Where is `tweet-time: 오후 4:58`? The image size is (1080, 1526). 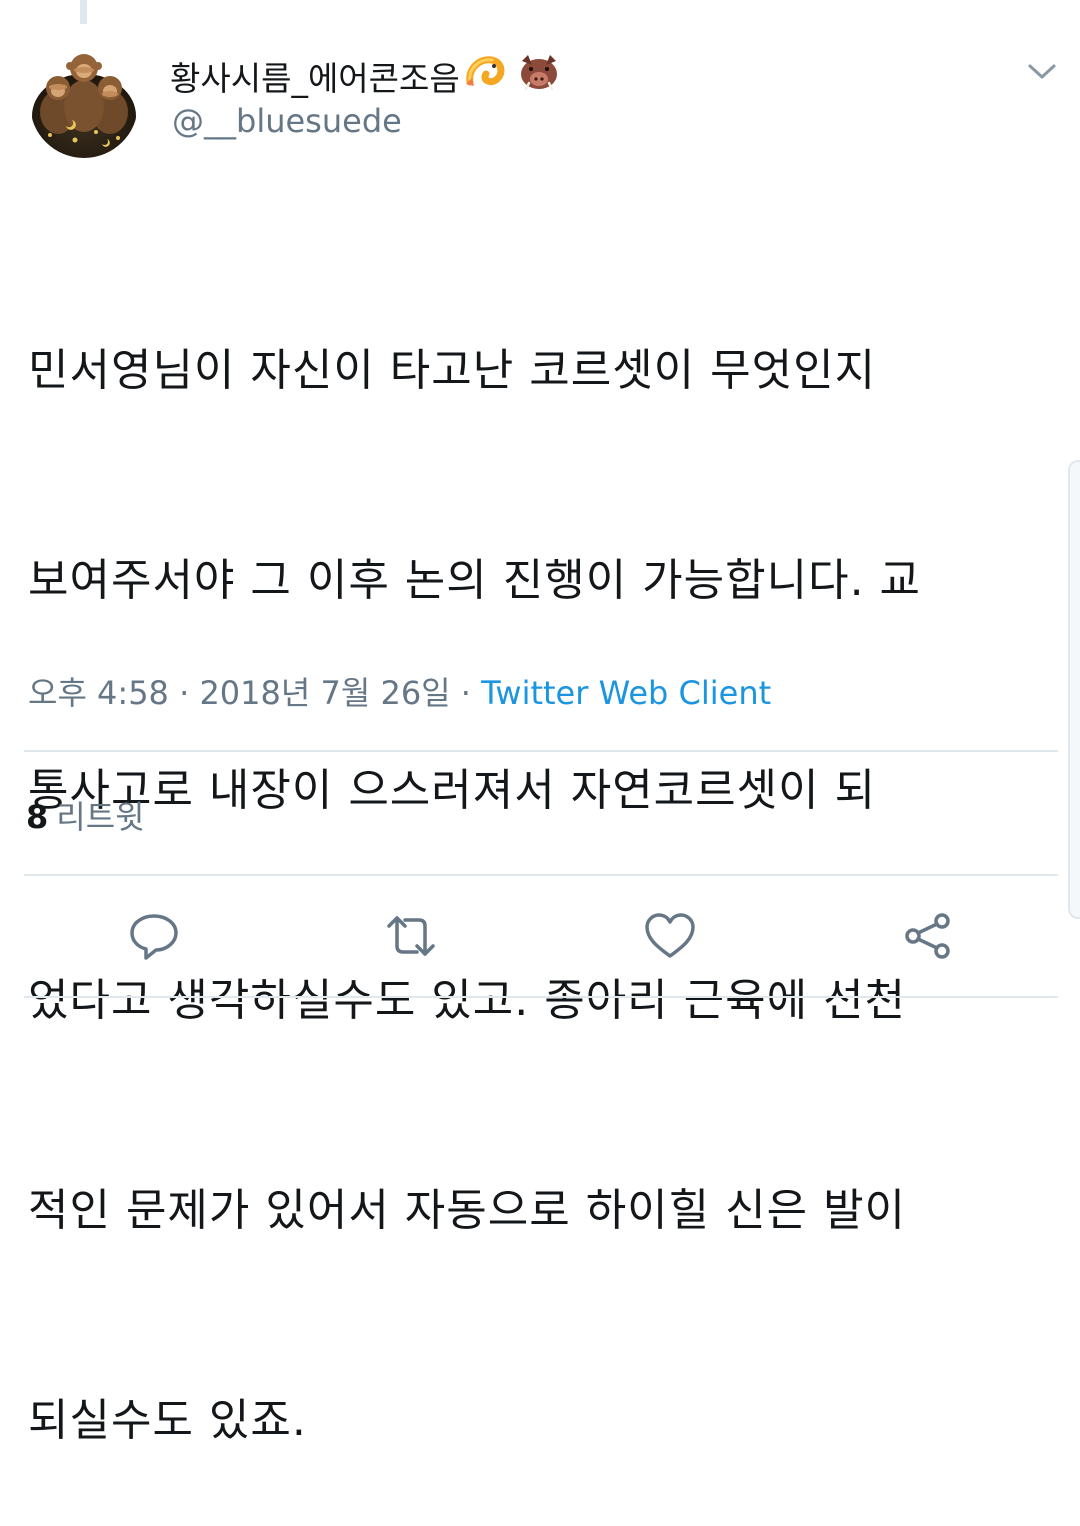 tweet-time: 오후 4:58 is located at coordinates (98, 693).